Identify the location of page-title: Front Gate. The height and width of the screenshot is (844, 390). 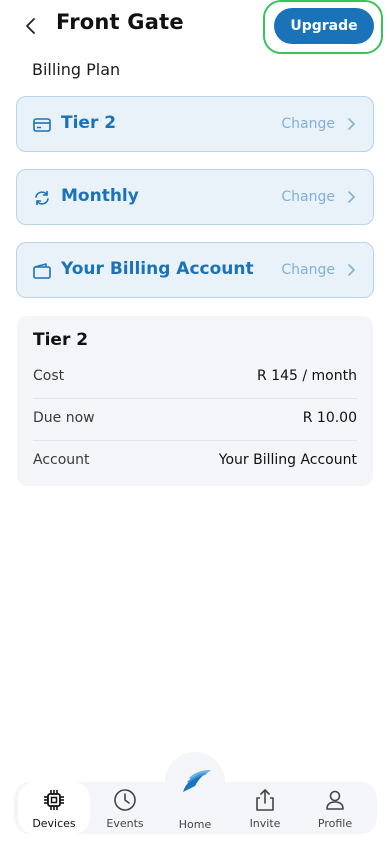
(120, 22).